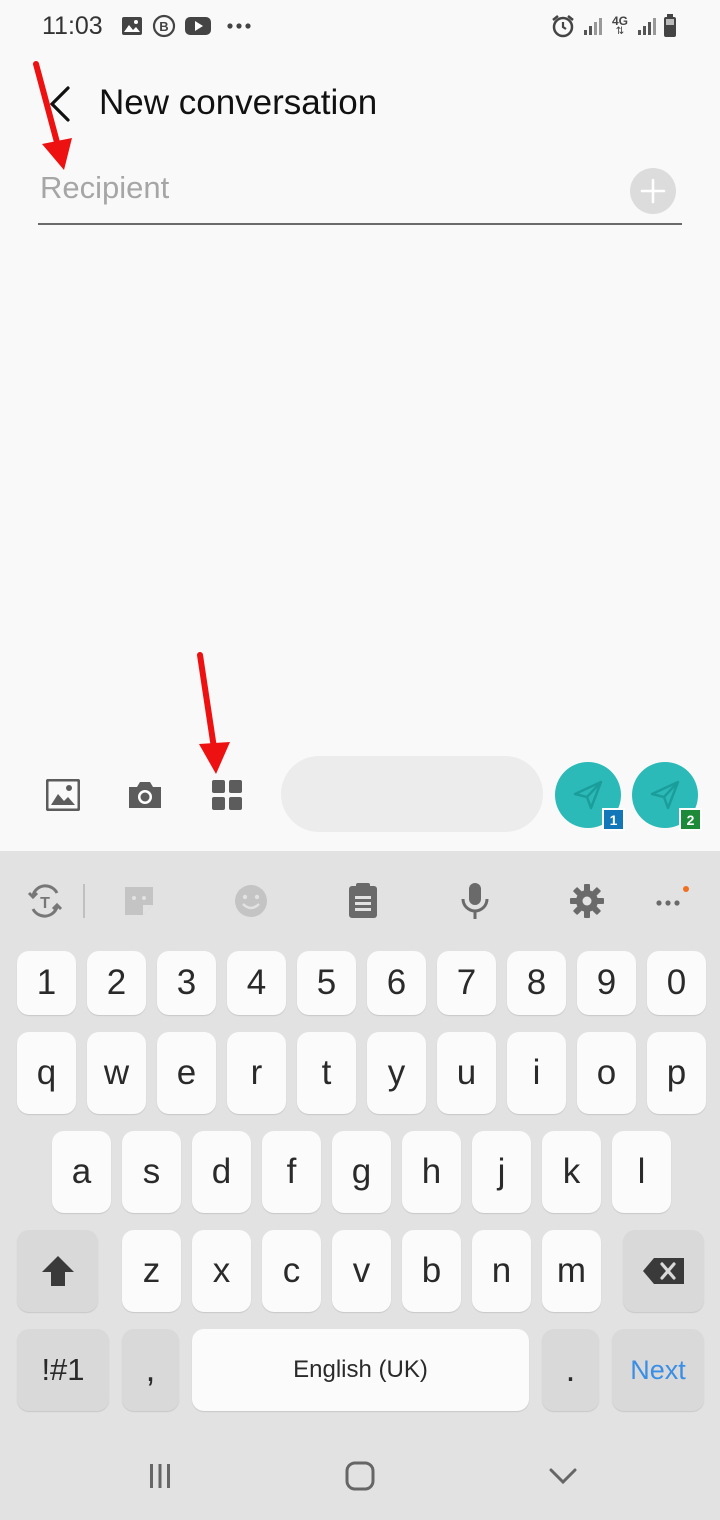  What do you see at coordinates (431, 1271) in the screenshot?
I see `key-b: b` at bounding box center [431, 1271].